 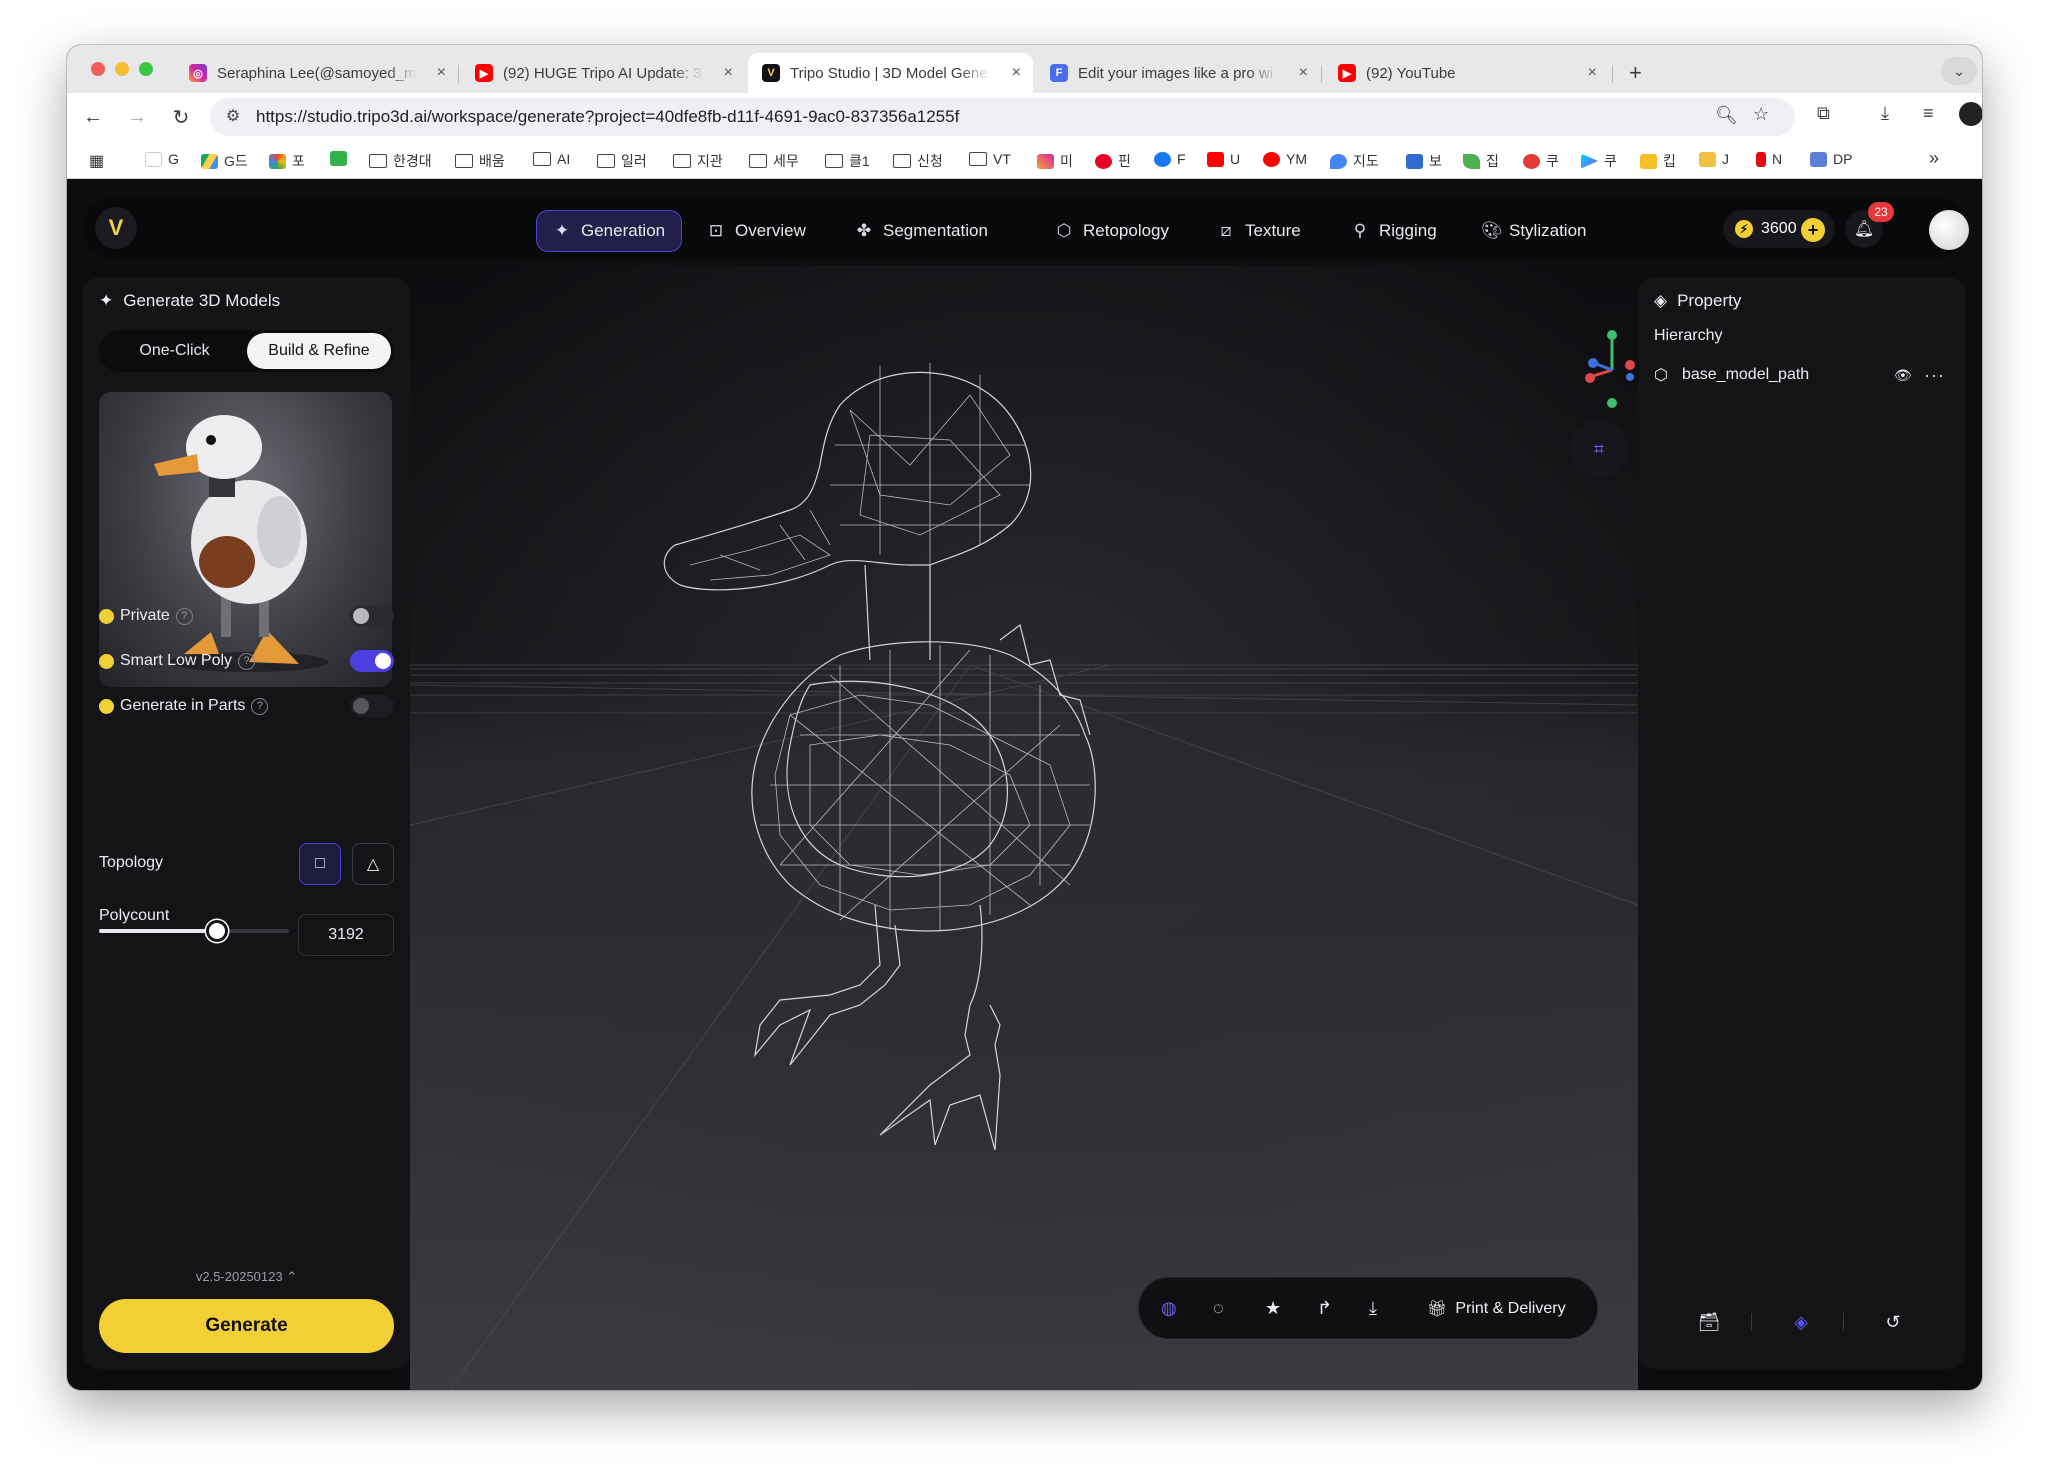 What do you see at coordinates (1394, 231) in the screenshot?
I see `tab-rigging: ⚲ Rigging` at bounding box center [1394, 231].